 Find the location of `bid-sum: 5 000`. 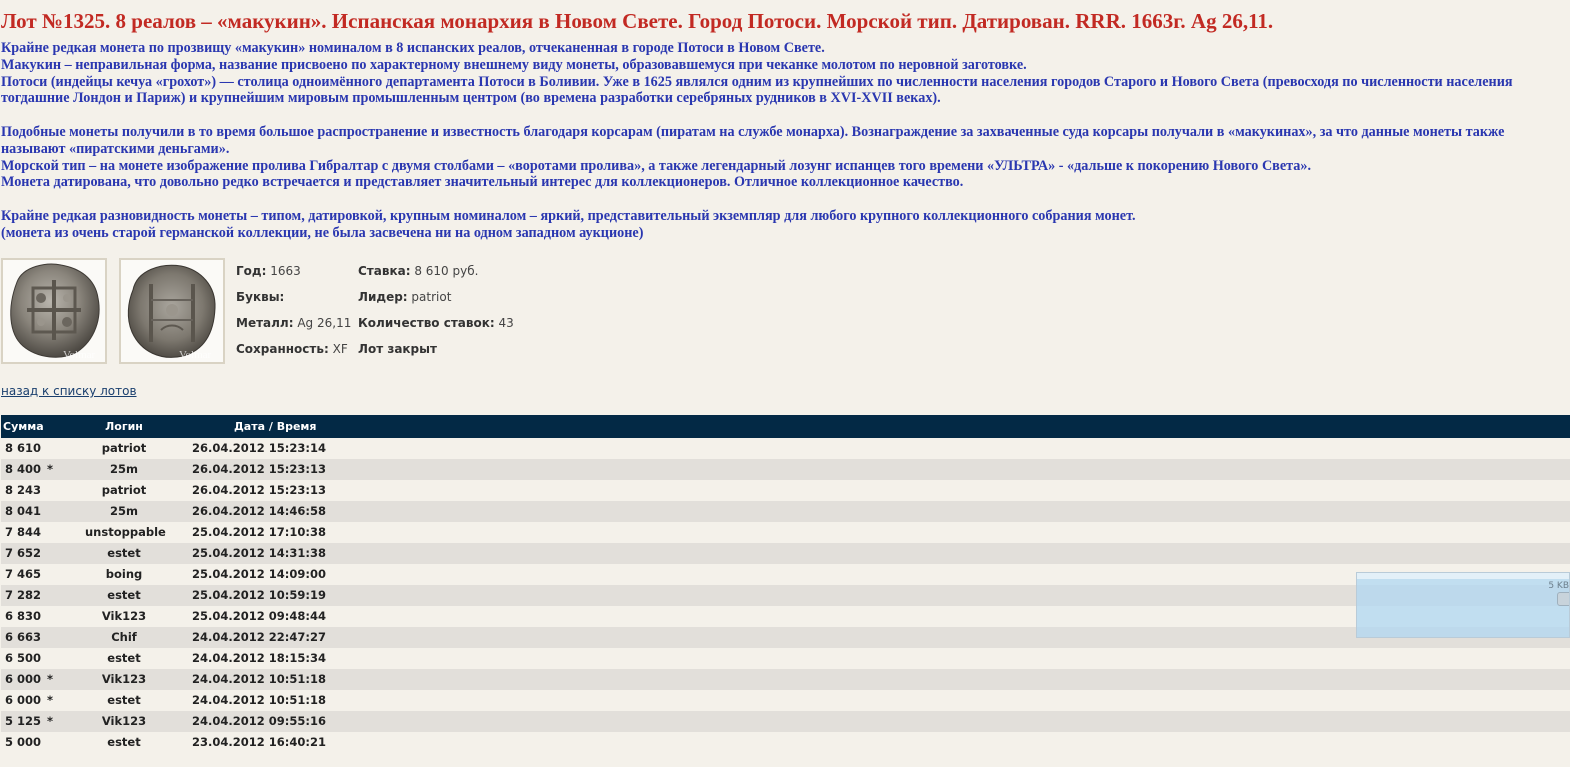

bid-sum: 5 000 is located at coordinates (23, 742).